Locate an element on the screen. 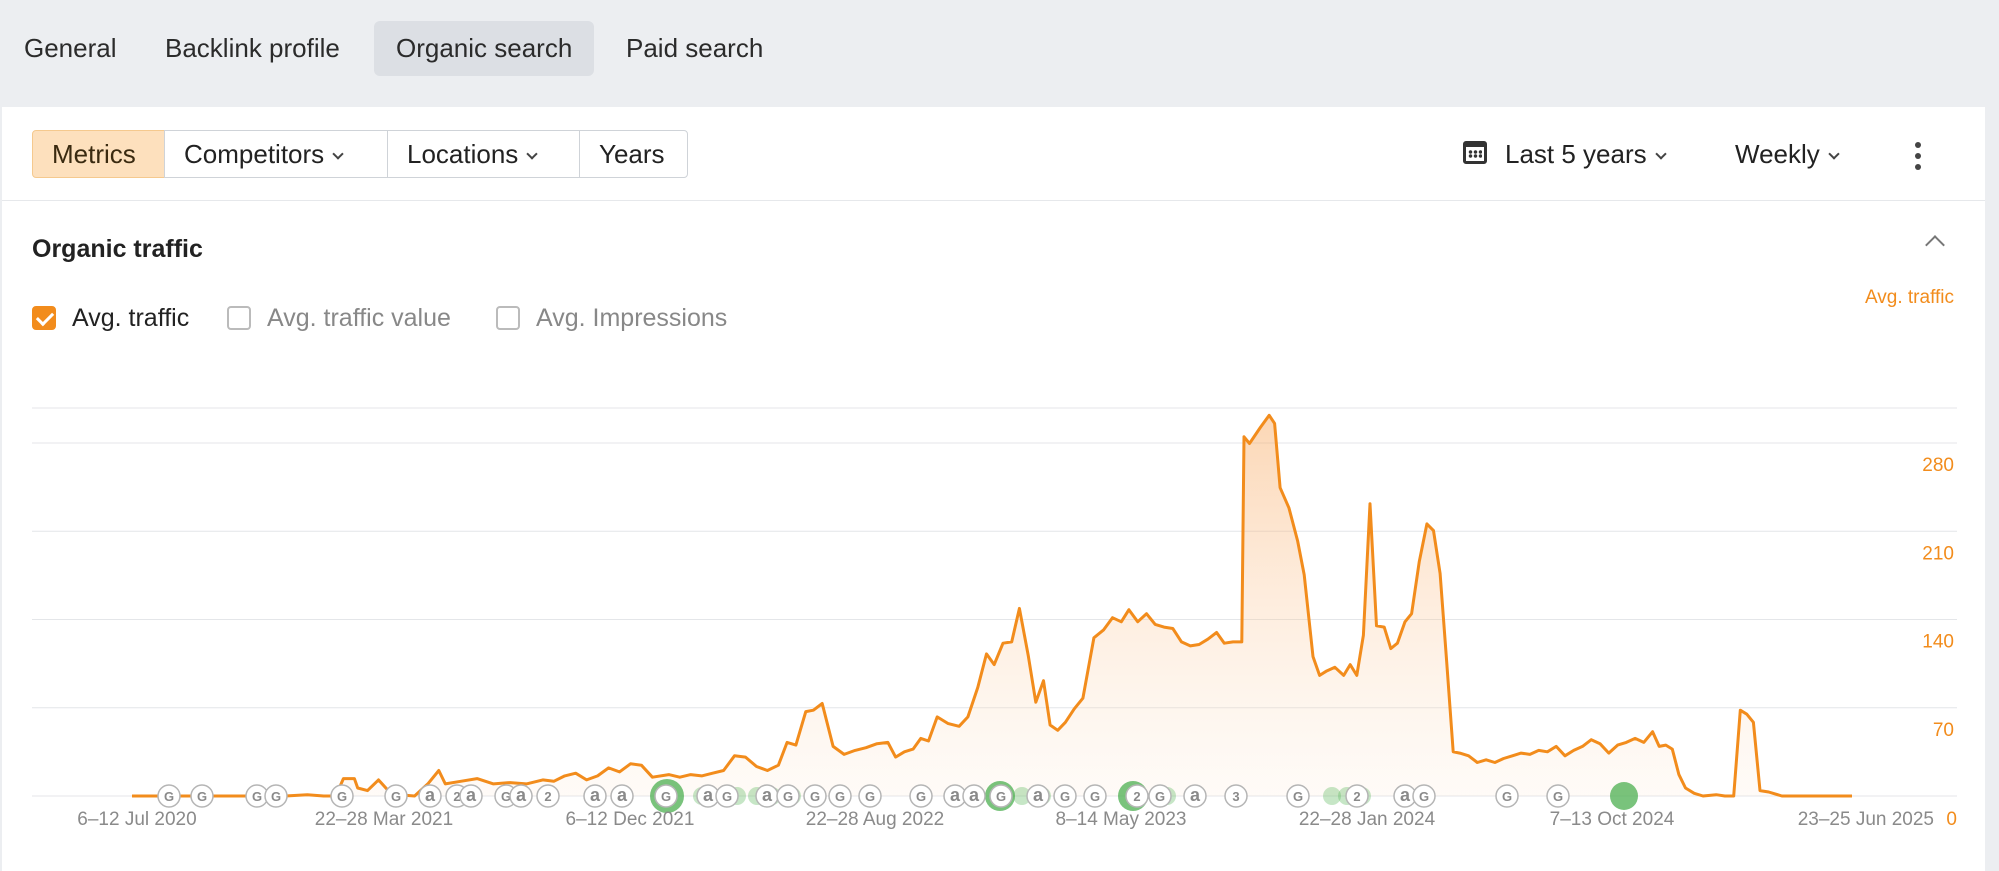 The width and height of the screenshot is (1999, 871). event-marker-label: 3 is located at coordinates (1235, 796).